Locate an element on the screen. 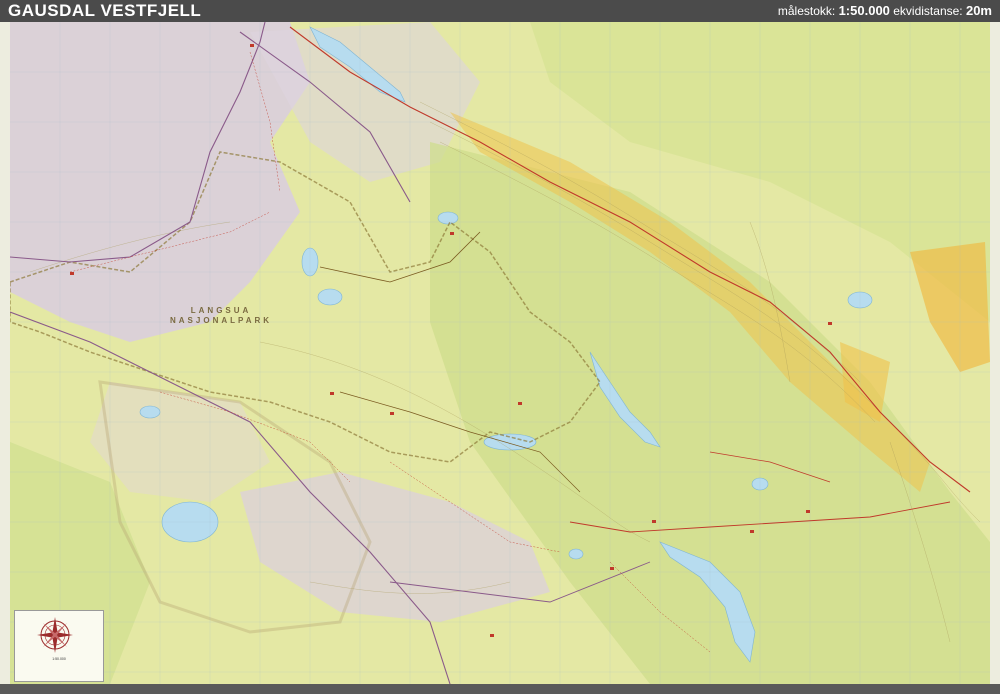 This screenshot has height=694, width=1000. legend-panel: 1:50.000 is located at coordinates (59, 646).